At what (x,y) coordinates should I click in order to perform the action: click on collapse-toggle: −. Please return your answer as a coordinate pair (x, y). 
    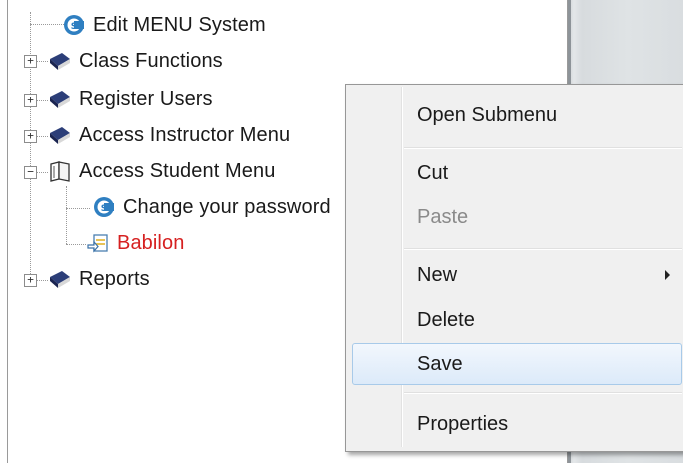
    Looking at the image, I should click on (30, 172).